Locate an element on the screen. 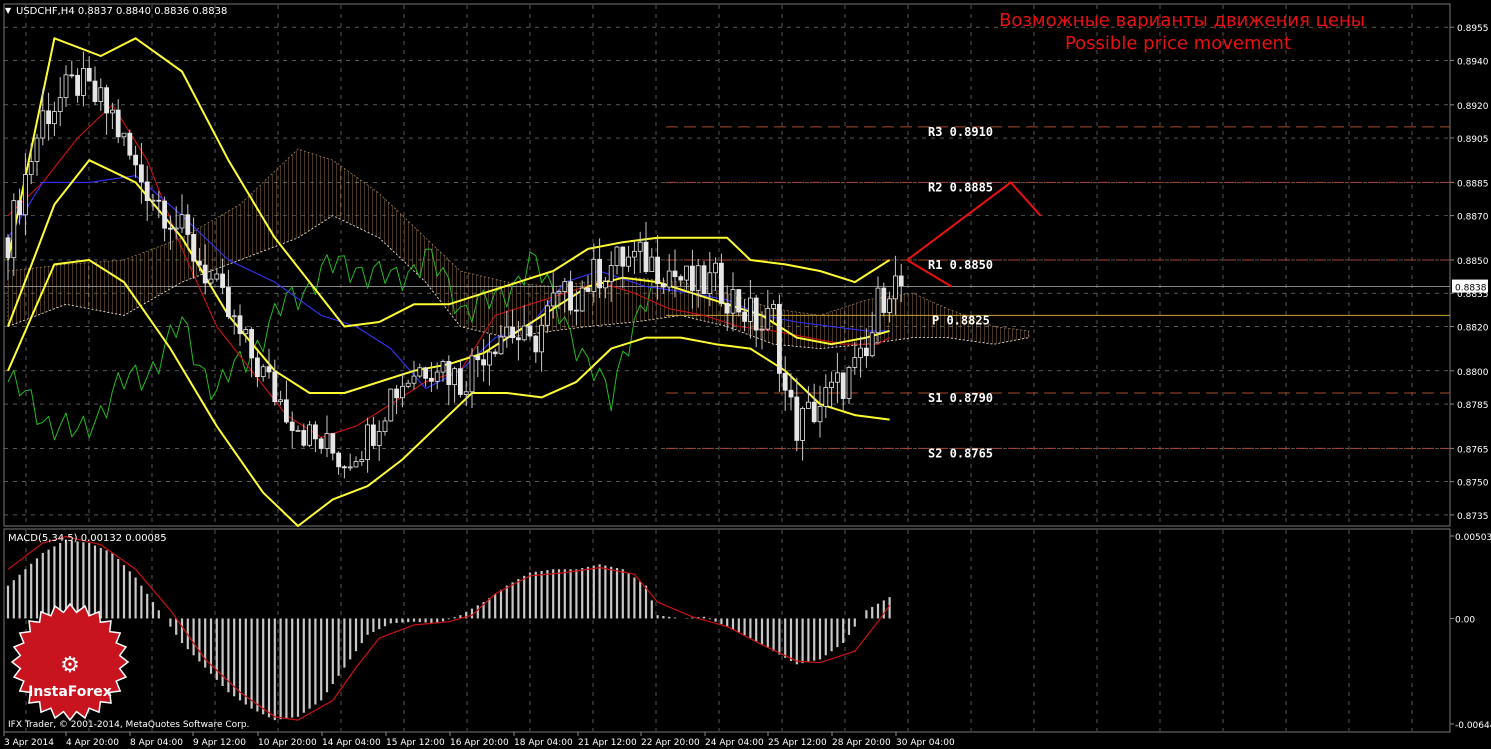 The height and width of the screenshot is (749, 1491). y-tick-label: 0.8905 is located at coordinates (1473, 140).